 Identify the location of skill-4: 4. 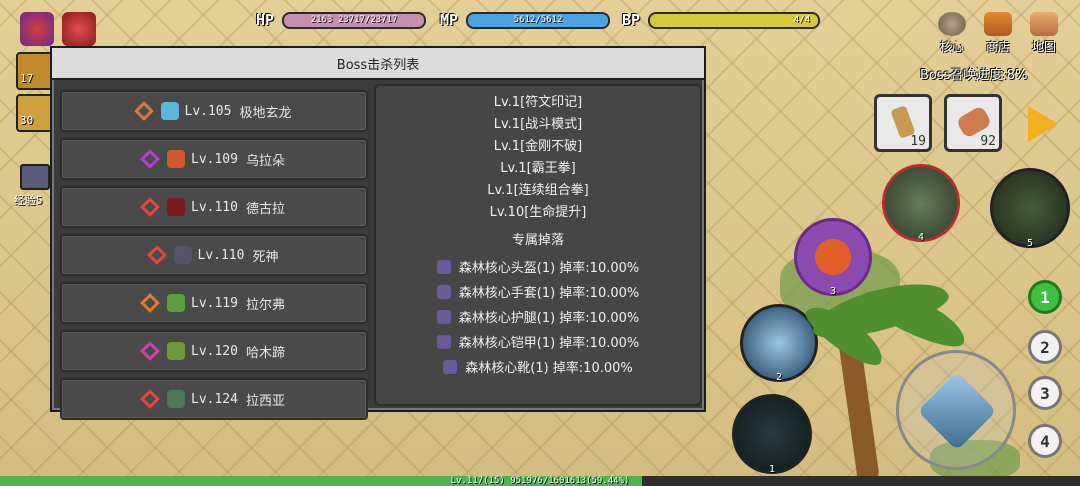
(921, 203).